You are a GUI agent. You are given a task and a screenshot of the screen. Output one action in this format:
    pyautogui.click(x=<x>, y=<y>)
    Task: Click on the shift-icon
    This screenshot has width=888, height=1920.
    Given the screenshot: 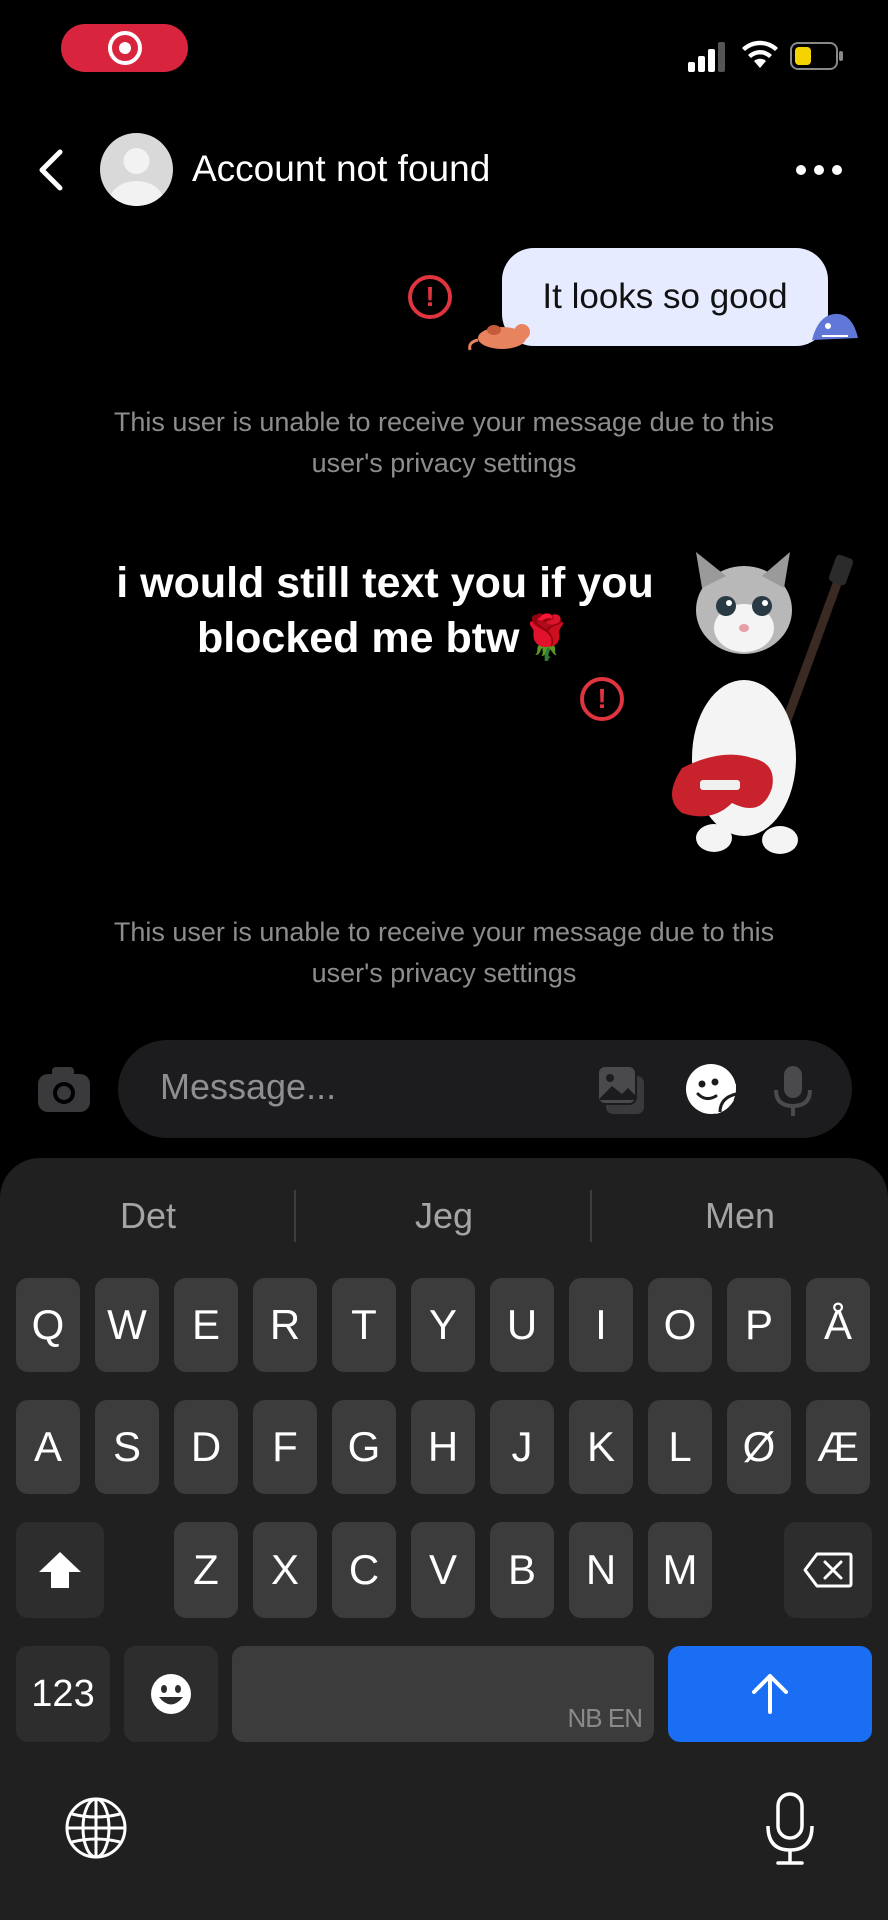 What is the action you would take?
    pyautogui.click(x=60, y=1570)
    